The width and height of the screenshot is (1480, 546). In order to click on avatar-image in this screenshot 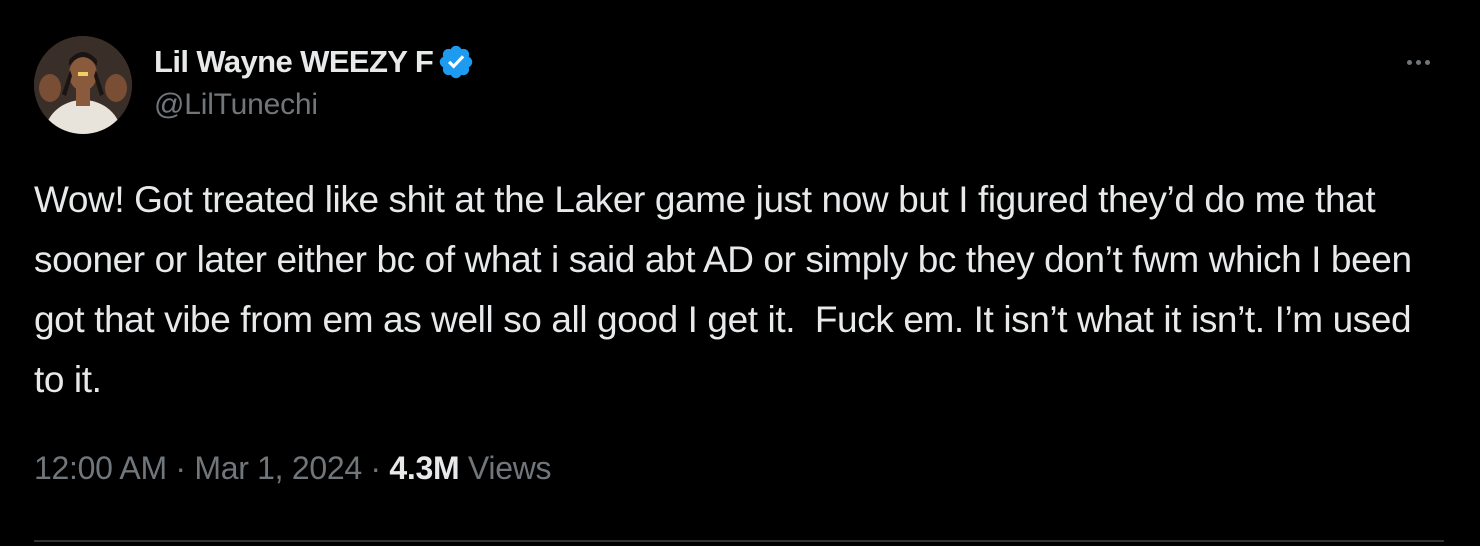, I will do `click(83, 85)`.